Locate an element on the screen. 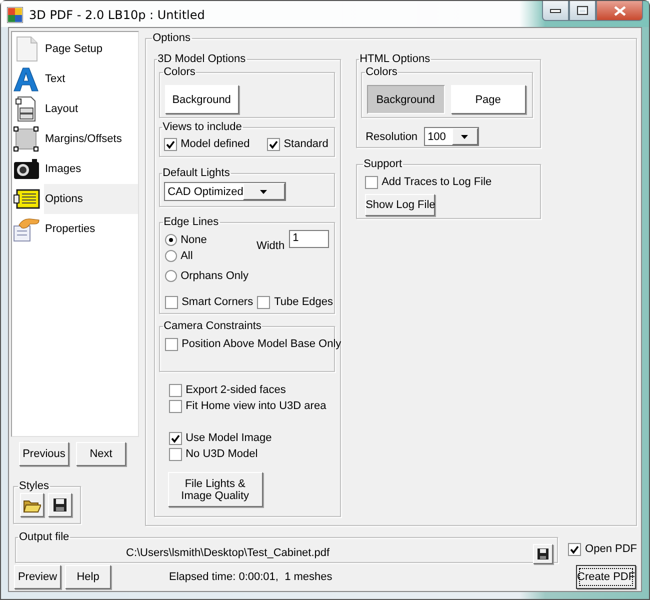  group-label: Styles is located at coordinates (34, 486).